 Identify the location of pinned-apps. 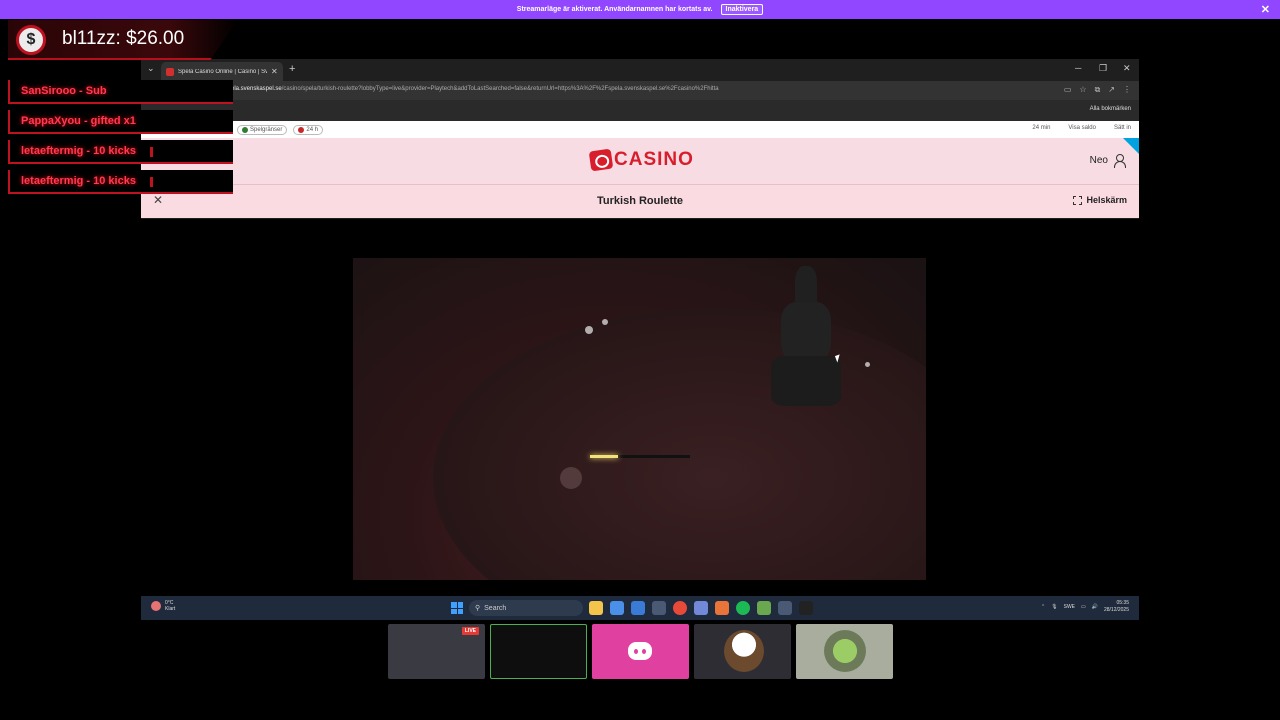
(701, 608).